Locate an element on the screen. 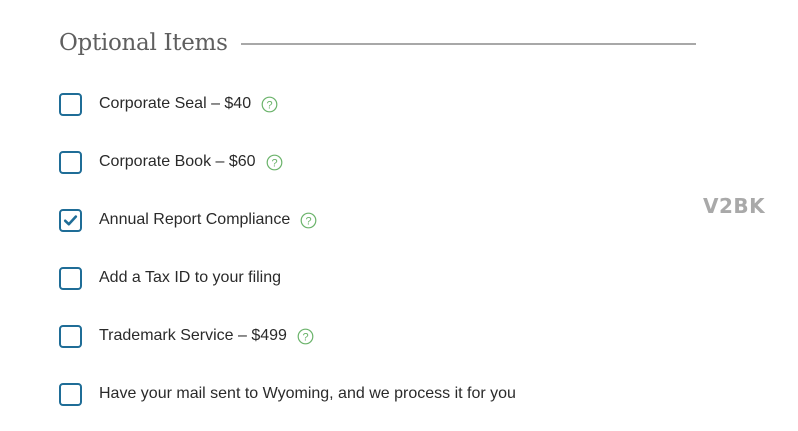 This screenshot has width=798, height=431. option-label: Trademark Service – $499 is located at coordinates (193, 335).